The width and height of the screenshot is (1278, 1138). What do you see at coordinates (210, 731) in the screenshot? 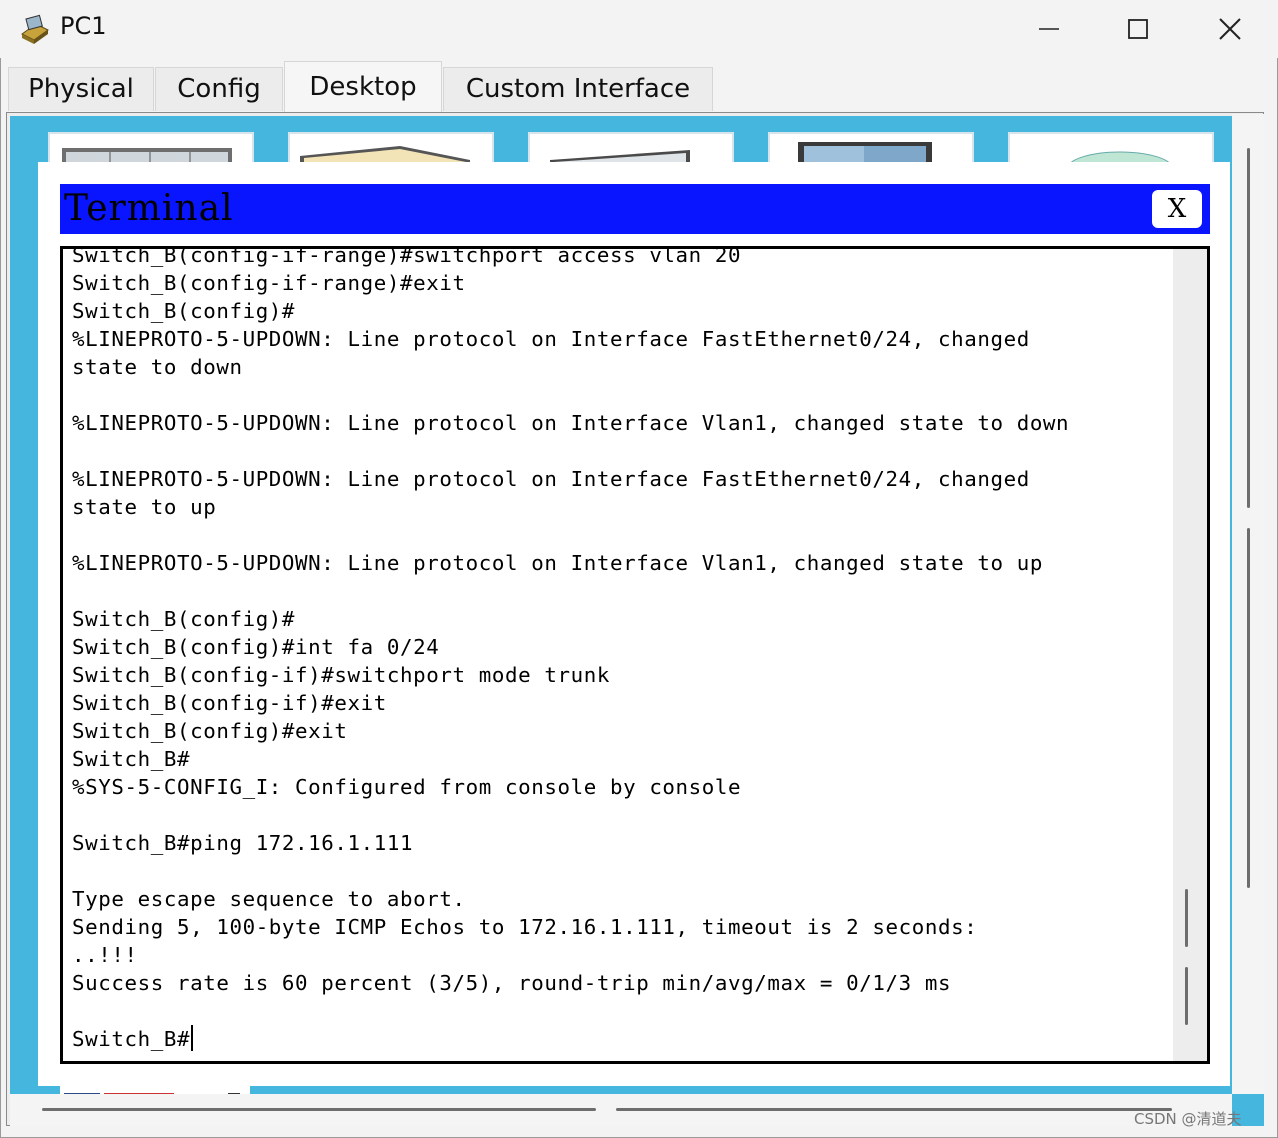
I see `terminal-line: Switch_B(config)#exit` at bounding box center [210, 731].